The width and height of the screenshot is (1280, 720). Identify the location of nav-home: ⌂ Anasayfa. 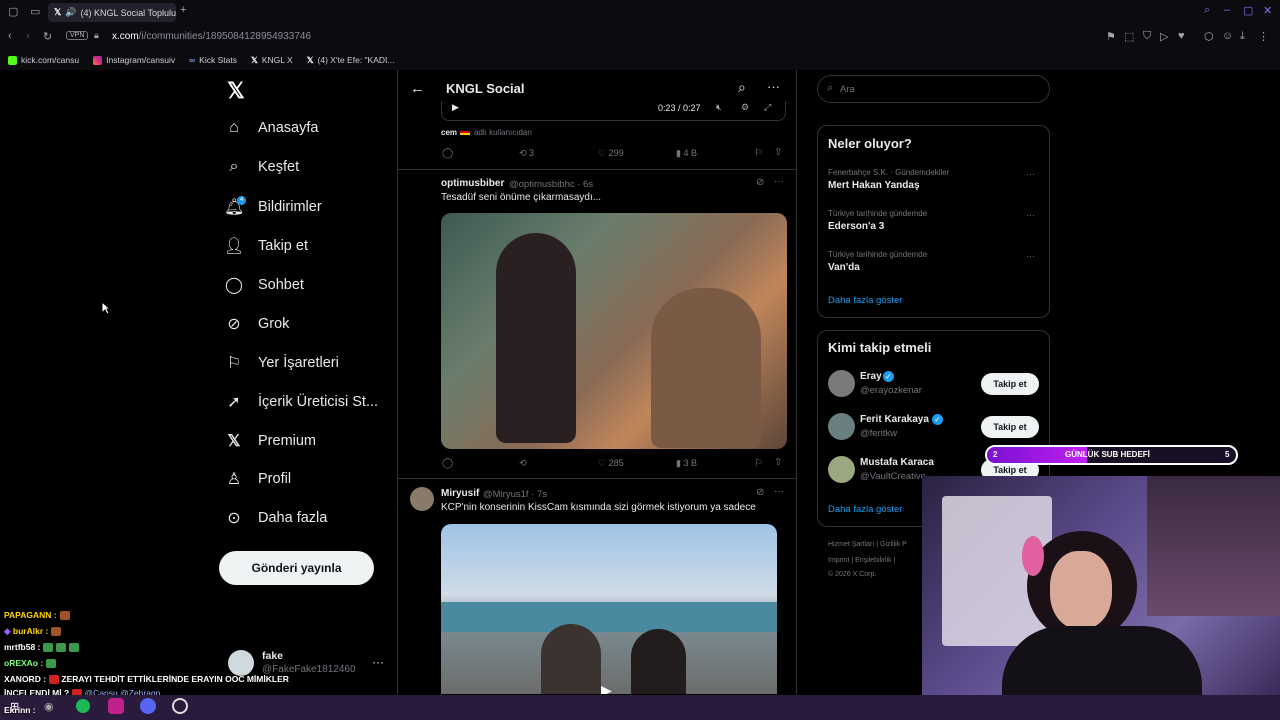
(271, 128).